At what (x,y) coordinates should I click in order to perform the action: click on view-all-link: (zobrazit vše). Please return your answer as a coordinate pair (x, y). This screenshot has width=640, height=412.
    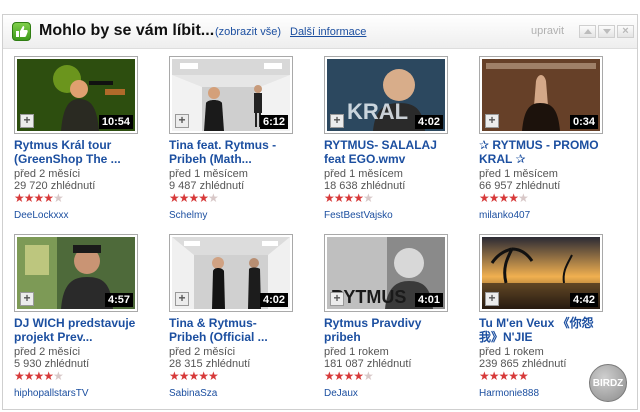
    Looking at the image, I should click on (248, 32).